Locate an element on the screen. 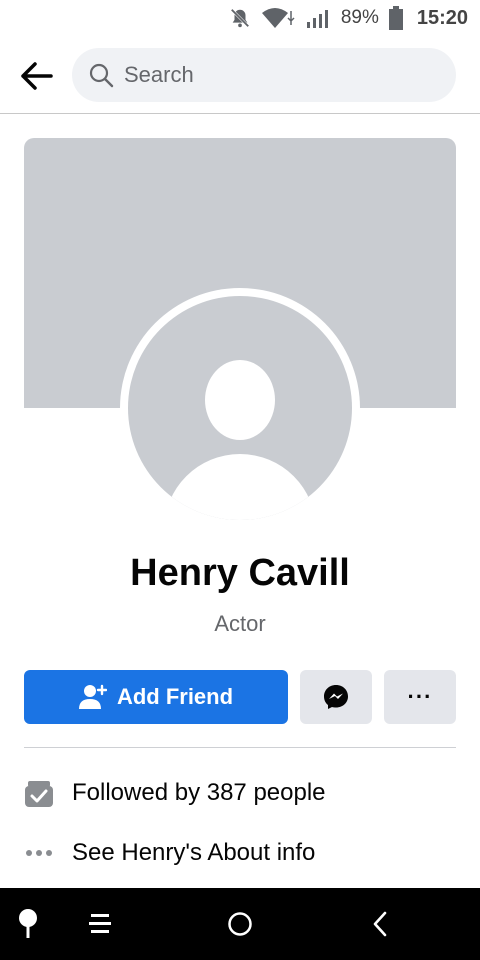  followers-row: Followed by 387 people is located at coordinates (240, 793).